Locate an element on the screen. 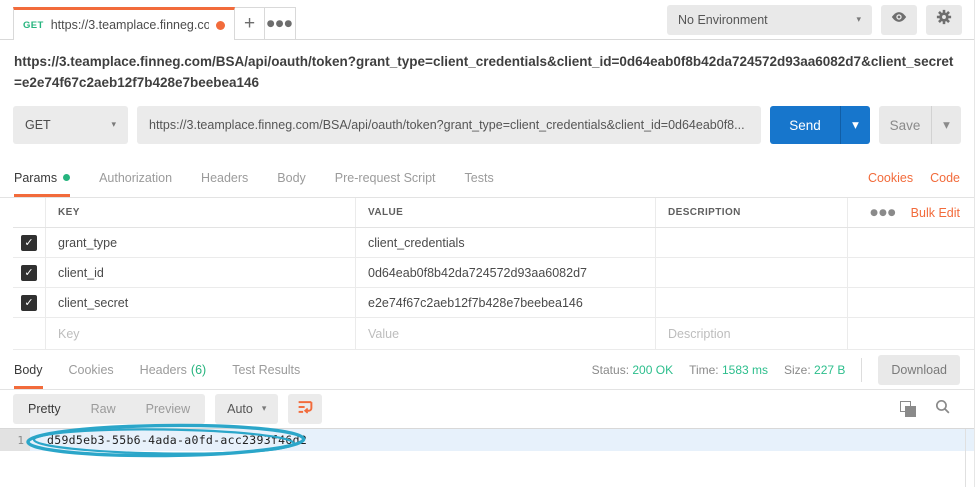 The image size is (975, 487). gear-icon is located at coordinates (944, 19).